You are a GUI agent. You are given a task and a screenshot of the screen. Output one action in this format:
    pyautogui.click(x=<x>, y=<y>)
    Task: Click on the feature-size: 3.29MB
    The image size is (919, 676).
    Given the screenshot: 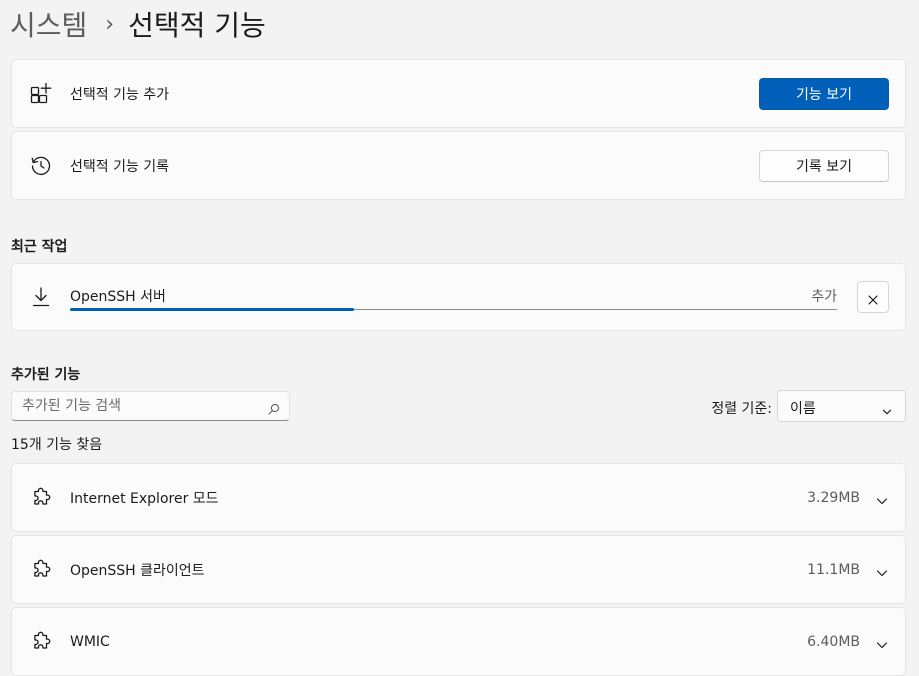 What is the action you would take?
    pyautogui.click(x=833, y=497)
    